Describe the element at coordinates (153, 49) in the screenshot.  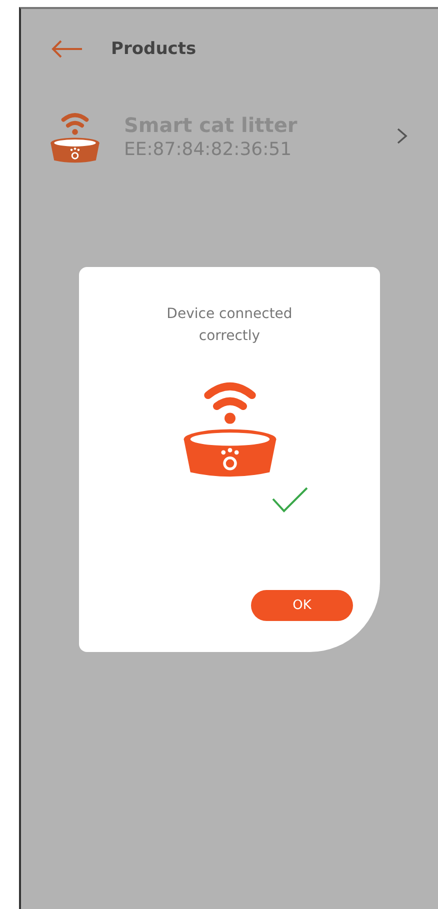
I see `page-title: Products` at that location.